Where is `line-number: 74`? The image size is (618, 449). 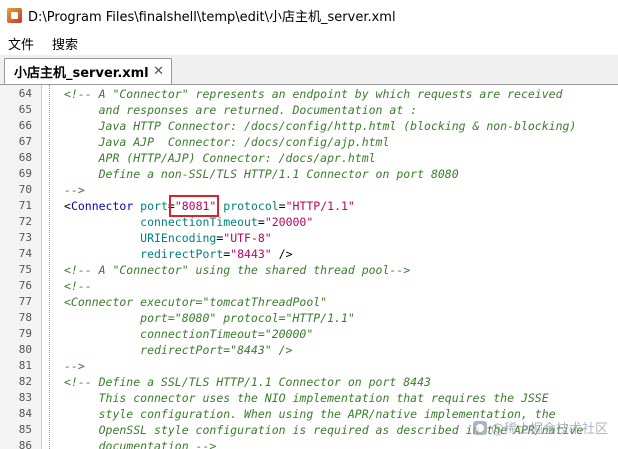
line-number: 74 is located at coordinates (25, 253).